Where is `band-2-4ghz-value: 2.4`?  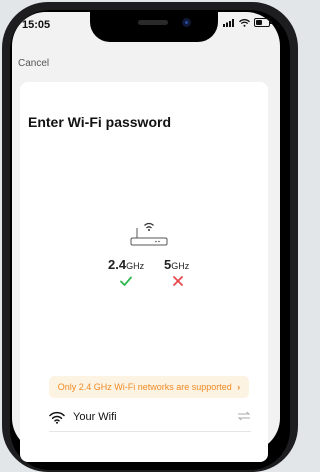 band-2-4ghz-value: 2.4 is located at coordinates (117, 264).